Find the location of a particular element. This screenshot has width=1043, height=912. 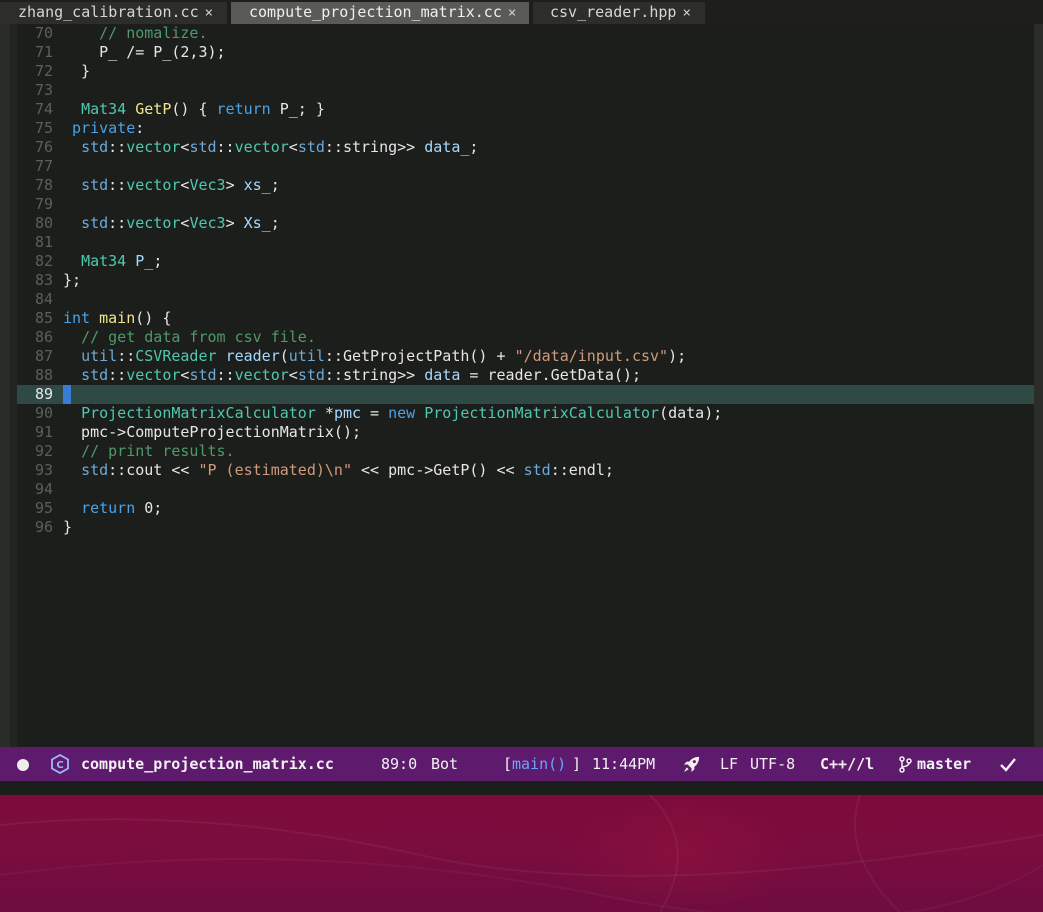

line-number: 75 is located at coordinates (43, 128).